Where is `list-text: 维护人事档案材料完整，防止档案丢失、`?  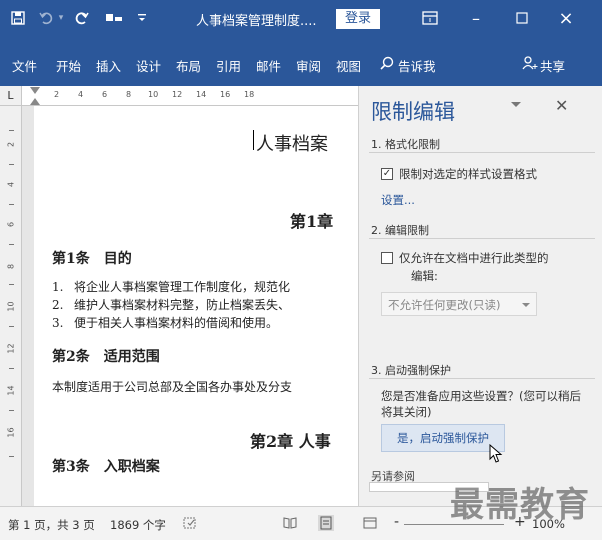 list-text: 维护人事档案材料完整，防止档案丢失、 is located at coordinates (182, 305).